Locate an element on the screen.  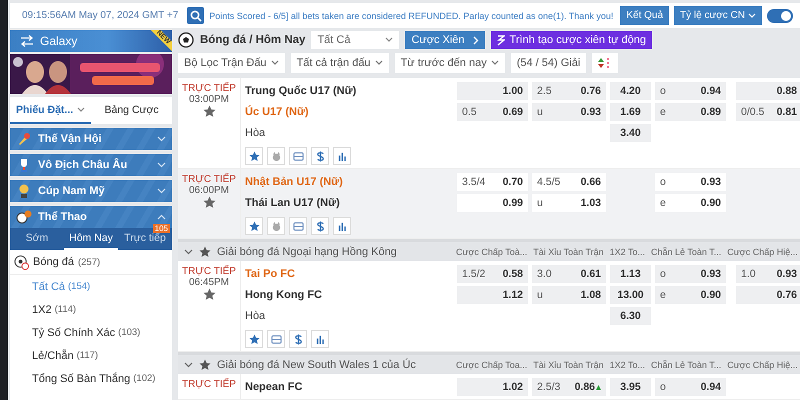
top-button: Kết Quả is located at coordinates (645, 15).